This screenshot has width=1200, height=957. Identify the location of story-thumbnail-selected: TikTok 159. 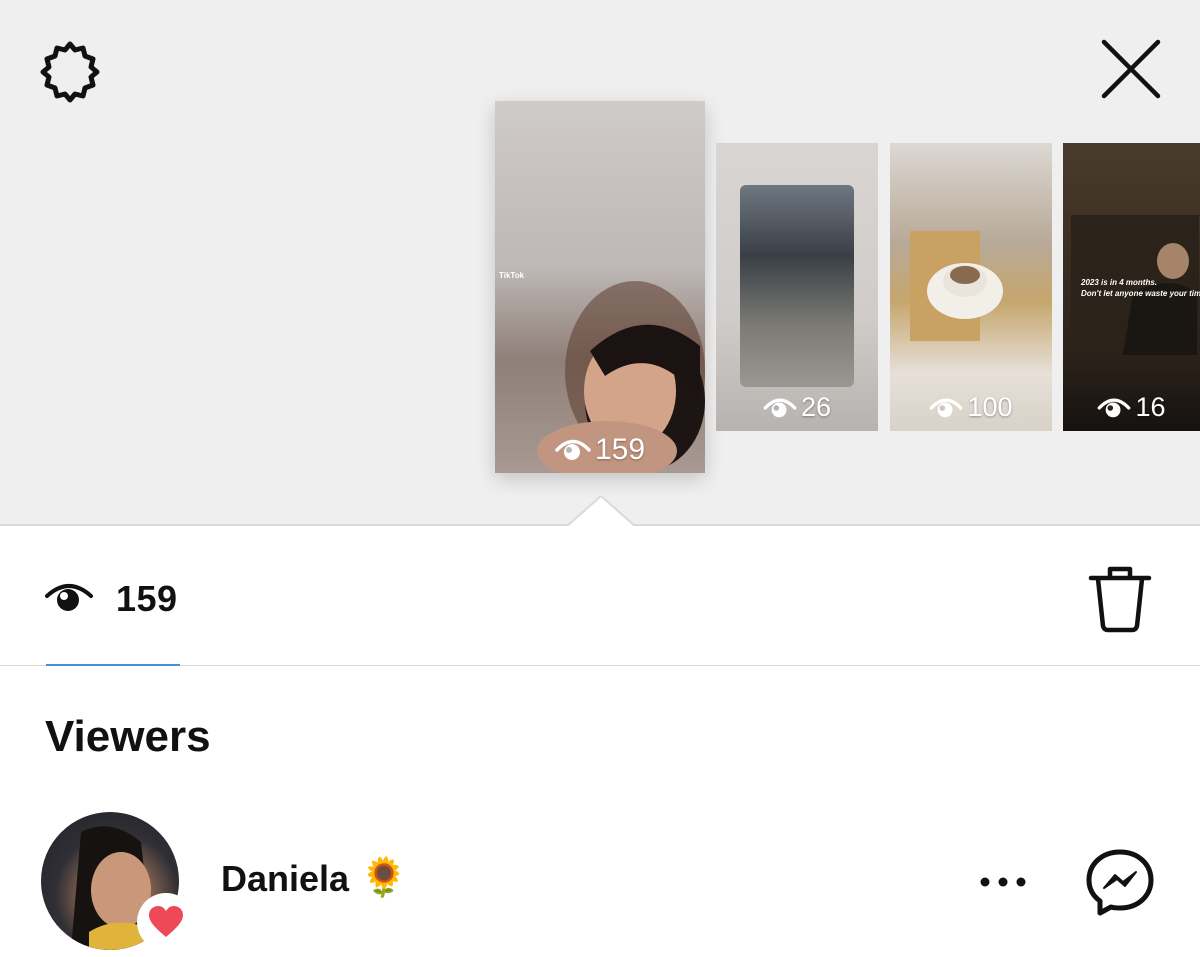
(600, 287).